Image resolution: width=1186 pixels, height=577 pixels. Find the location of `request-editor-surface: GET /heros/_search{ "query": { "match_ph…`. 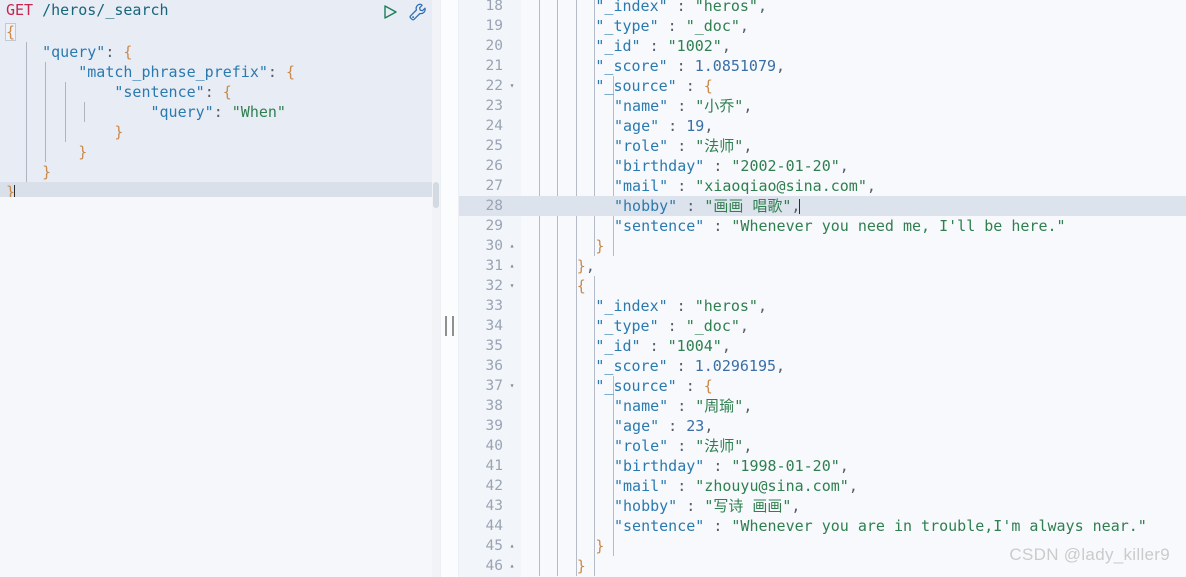

request-editor-surface: GET /heros/_search{ "query": { "match_ph… is located at coordinates (220, 101).